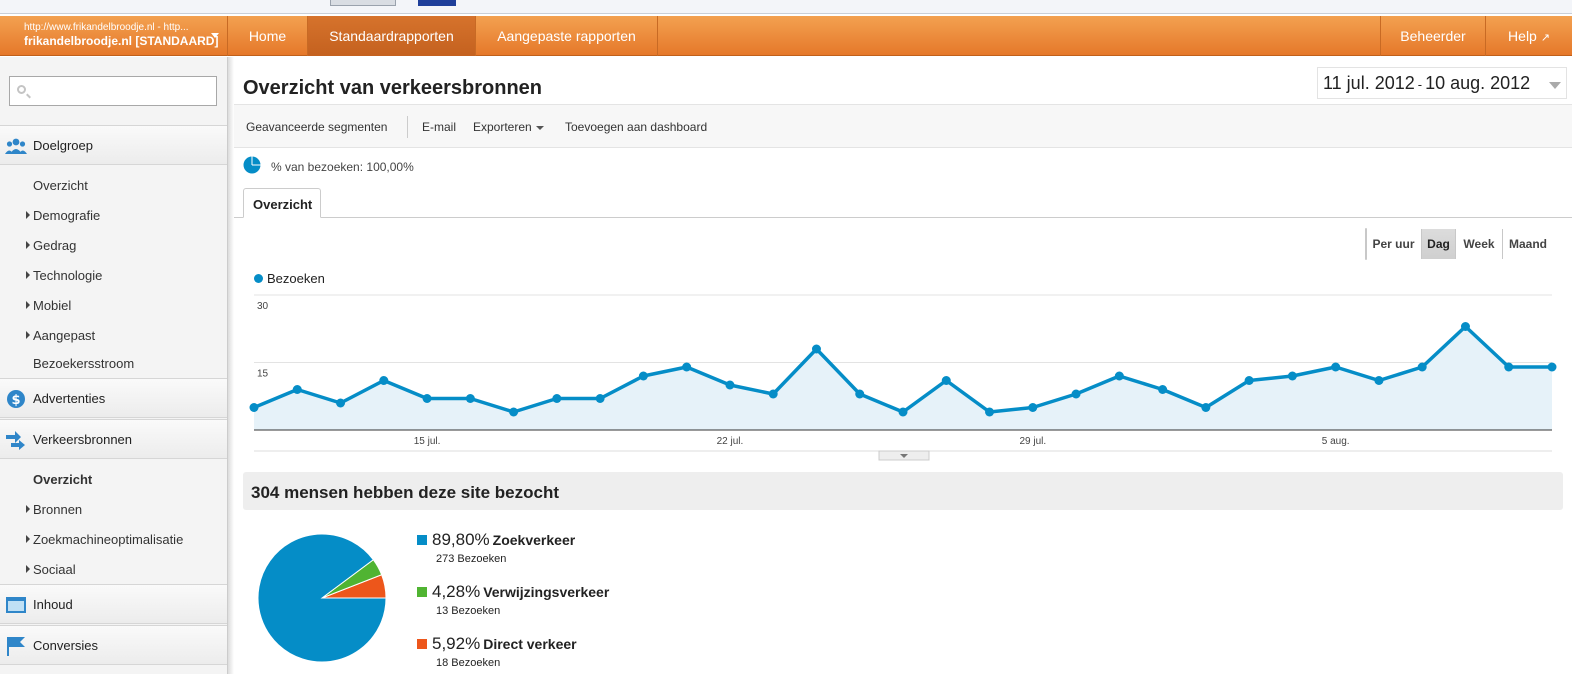  Describe the element at coordinates (363, 3) in the screenshot. I see `browser-control` at that location.